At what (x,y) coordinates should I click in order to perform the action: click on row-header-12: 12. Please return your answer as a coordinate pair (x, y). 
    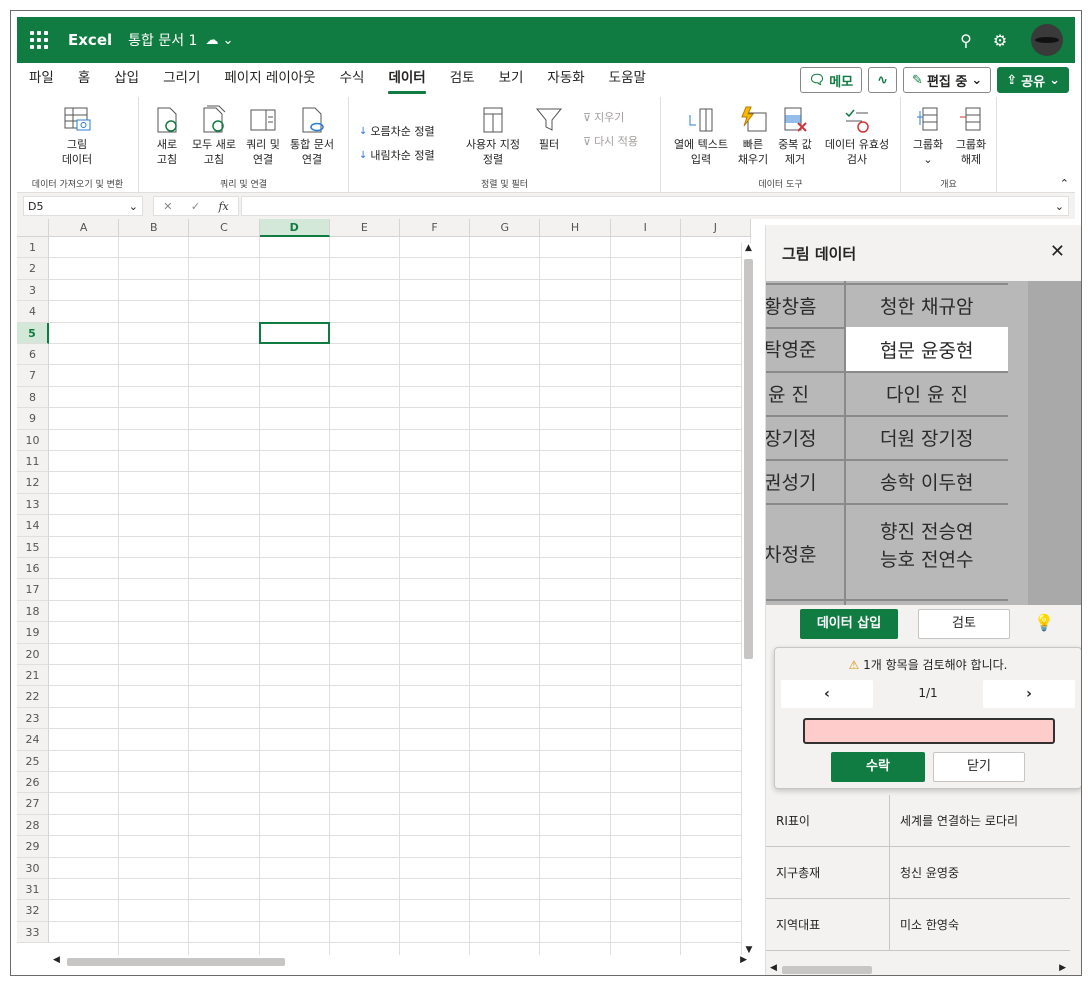
    Looking at the image, I should click on (33, 483).